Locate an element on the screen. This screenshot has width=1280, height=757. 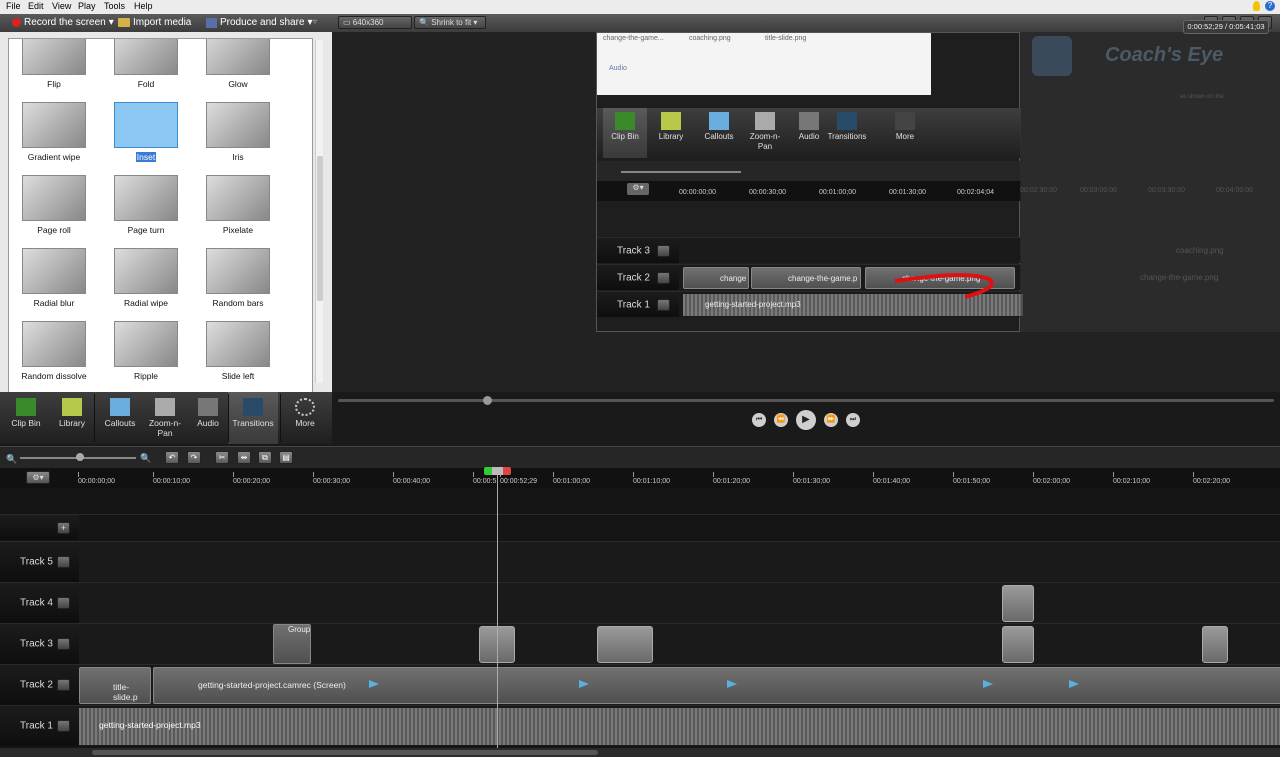
transition-item: Slide left is located at coordinates (238, 354).